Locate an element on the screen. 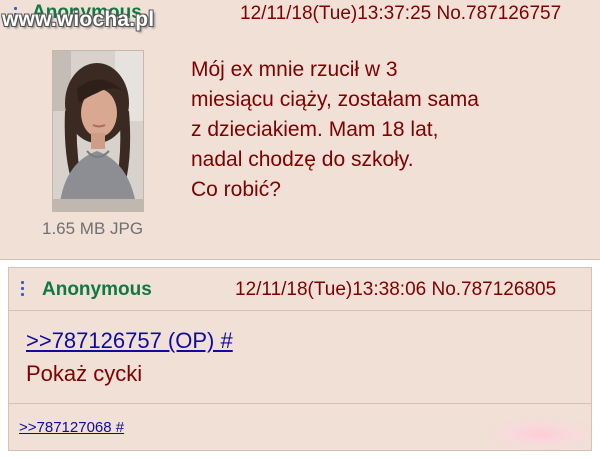  attached-image-thumbnail is located at coordinates (98, 131).